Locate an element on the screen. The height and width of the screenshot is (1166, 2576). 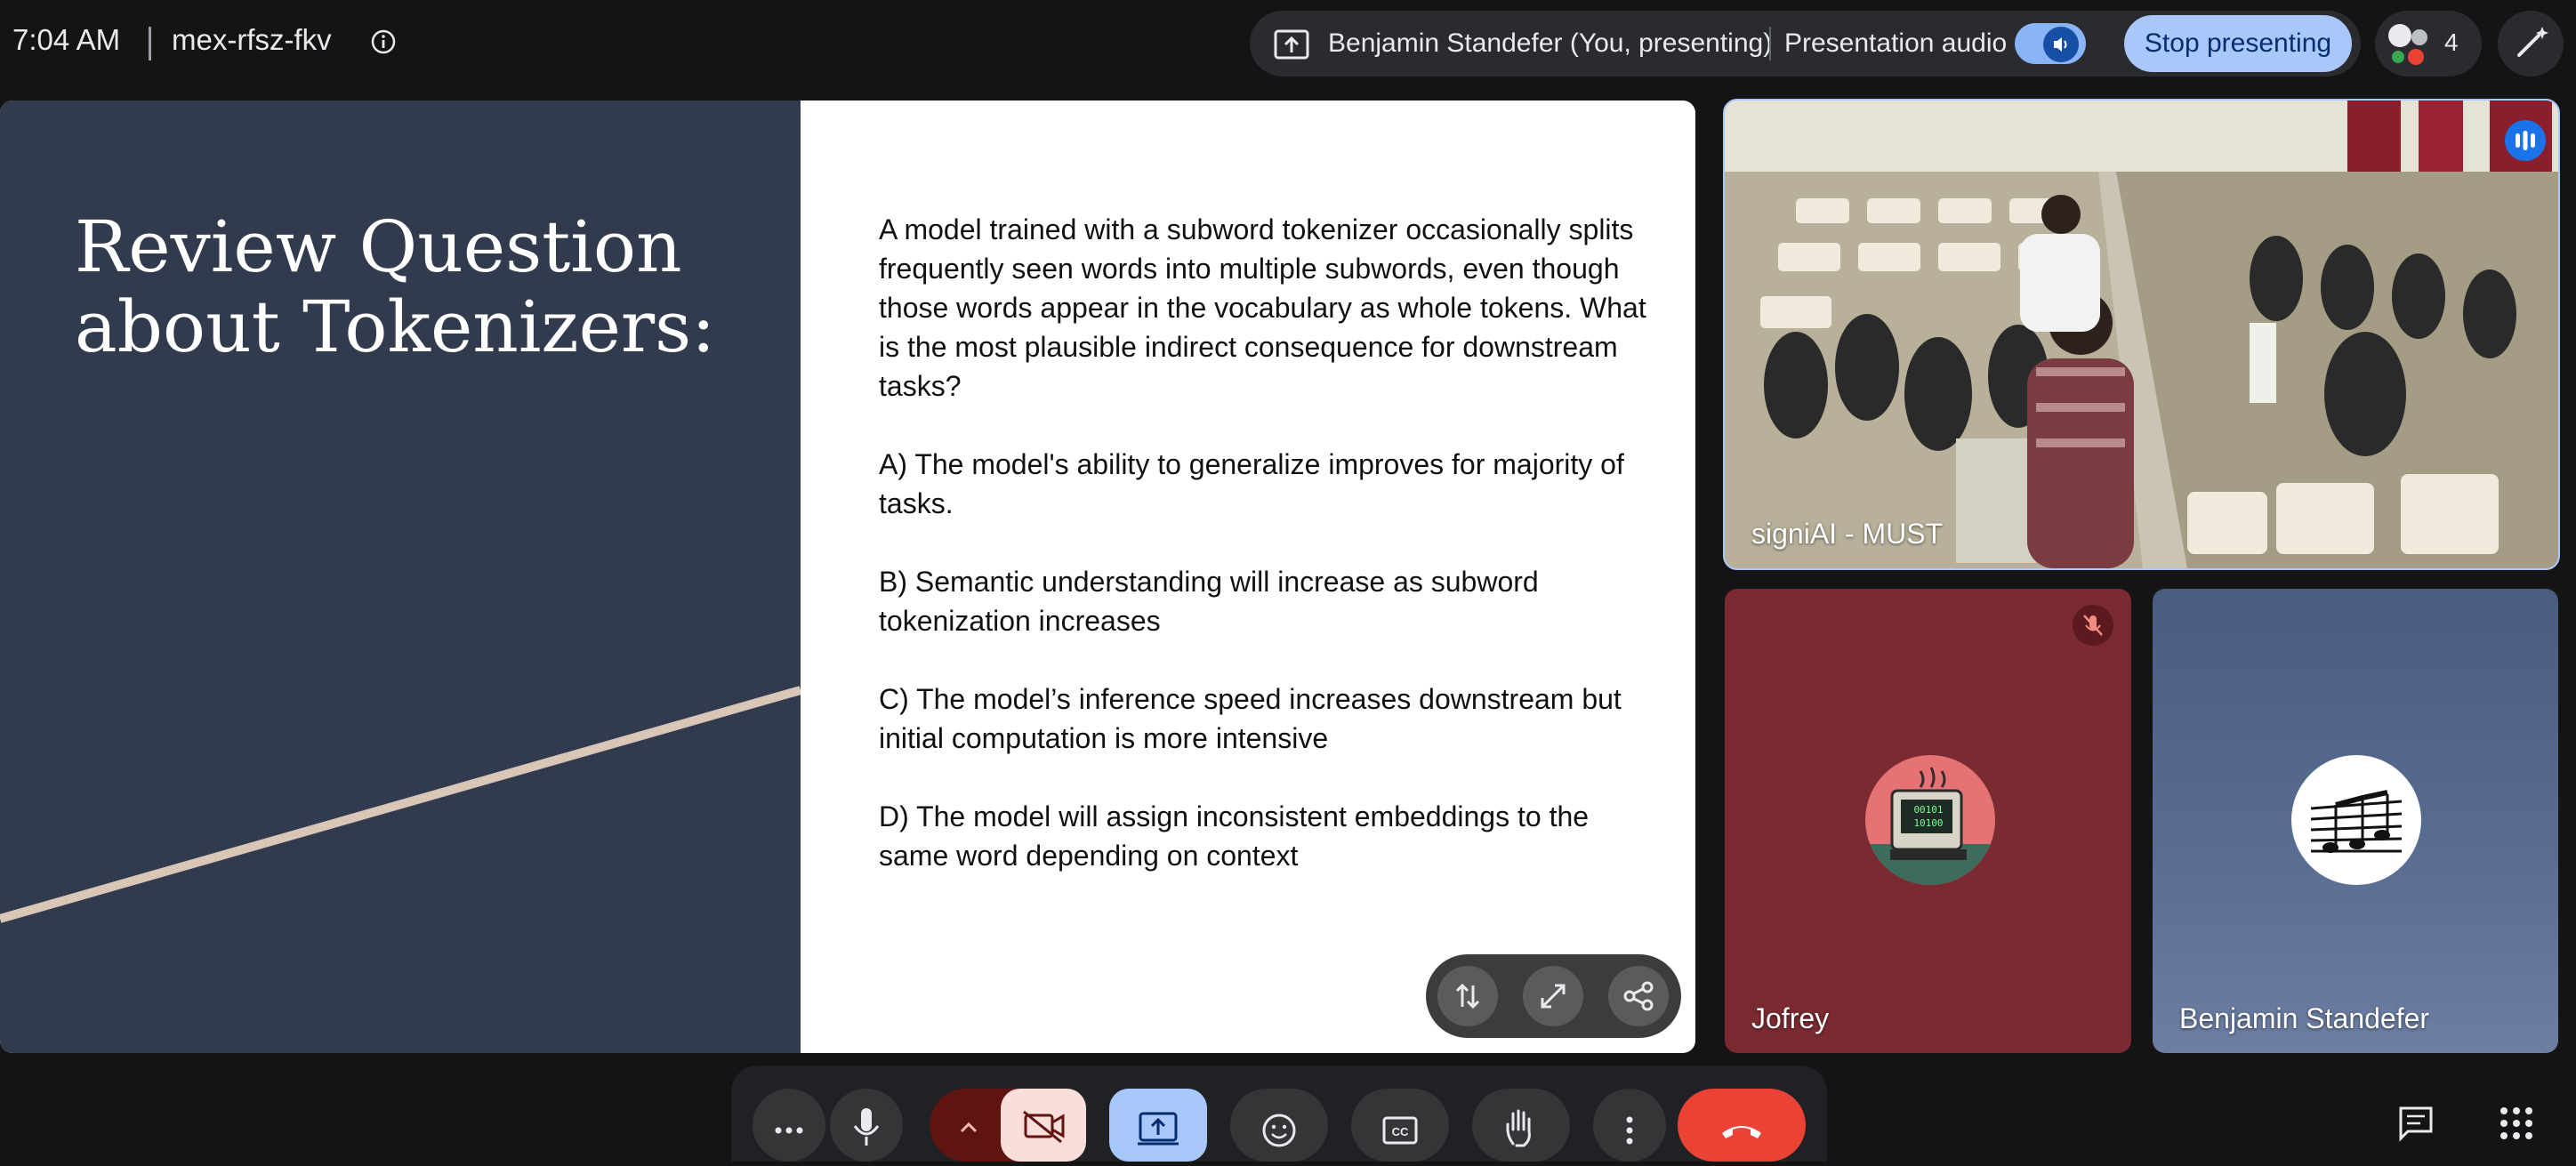
participant-avatars-icon is located at coordinates (2407, 44).